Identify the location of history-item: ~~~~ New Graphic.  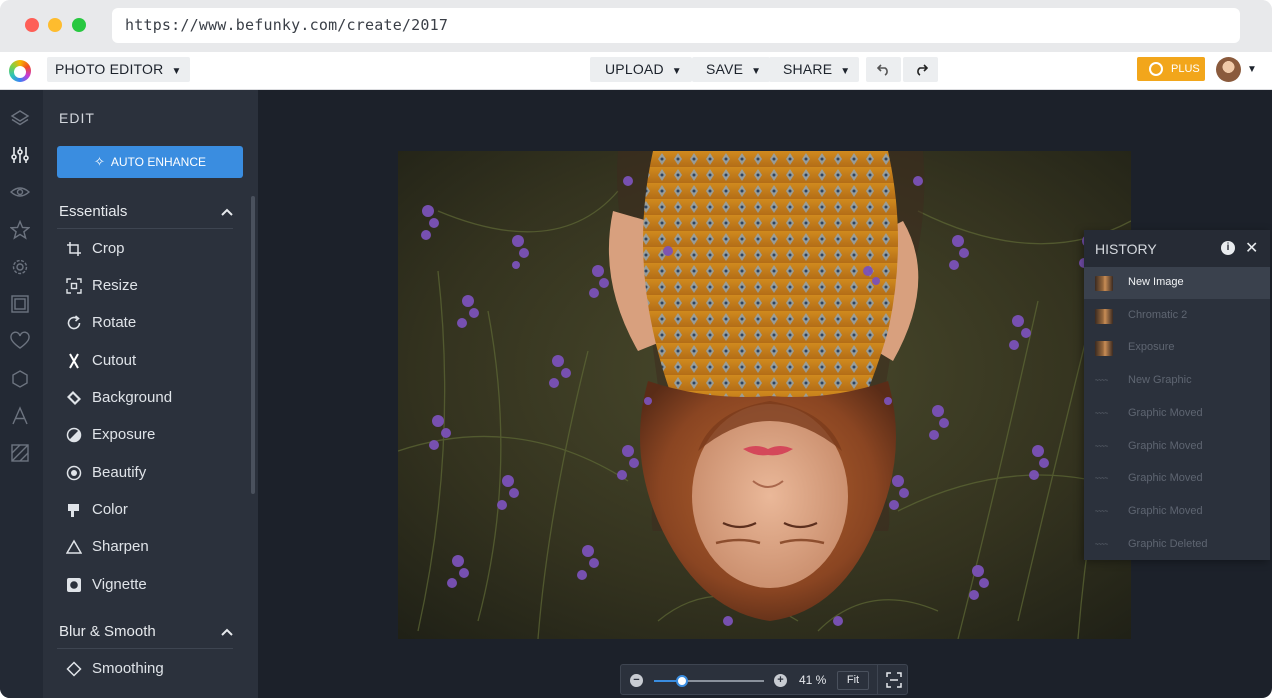
(1177, 381).